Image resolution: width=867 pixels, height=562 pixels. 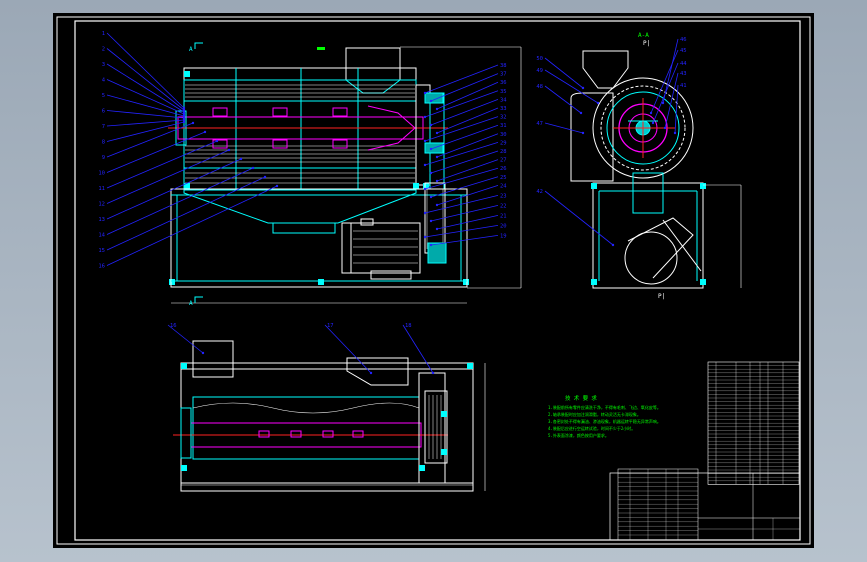 I want to click on part-balloon: 31, so click(x=503, y=126).